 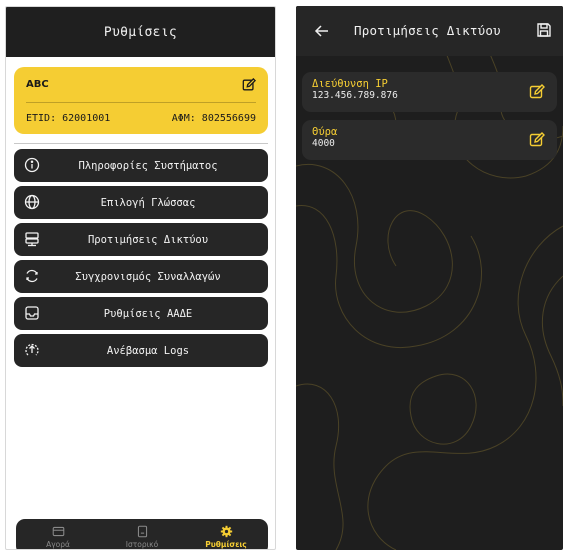 I want to click on sync-icon, so click(x=32, y=276).